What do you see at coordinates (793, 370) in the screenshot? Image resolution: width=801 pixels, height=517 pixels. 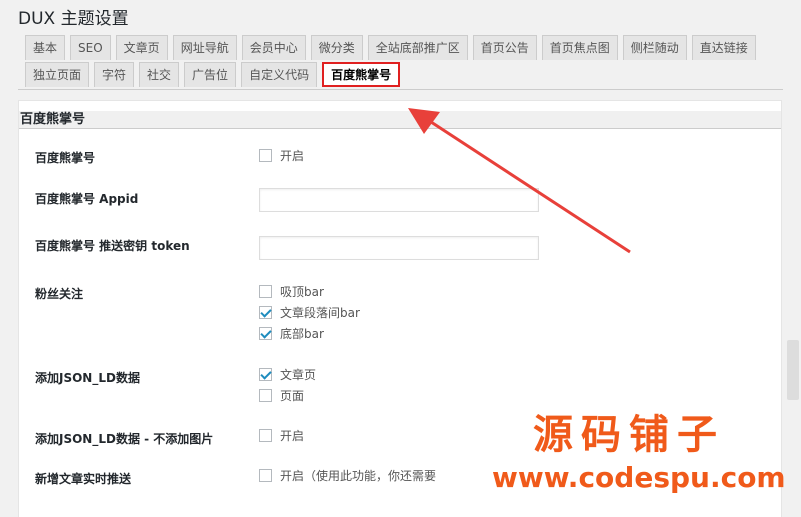 I see `scrollbar-thumb` at bounding box center [793, 370].